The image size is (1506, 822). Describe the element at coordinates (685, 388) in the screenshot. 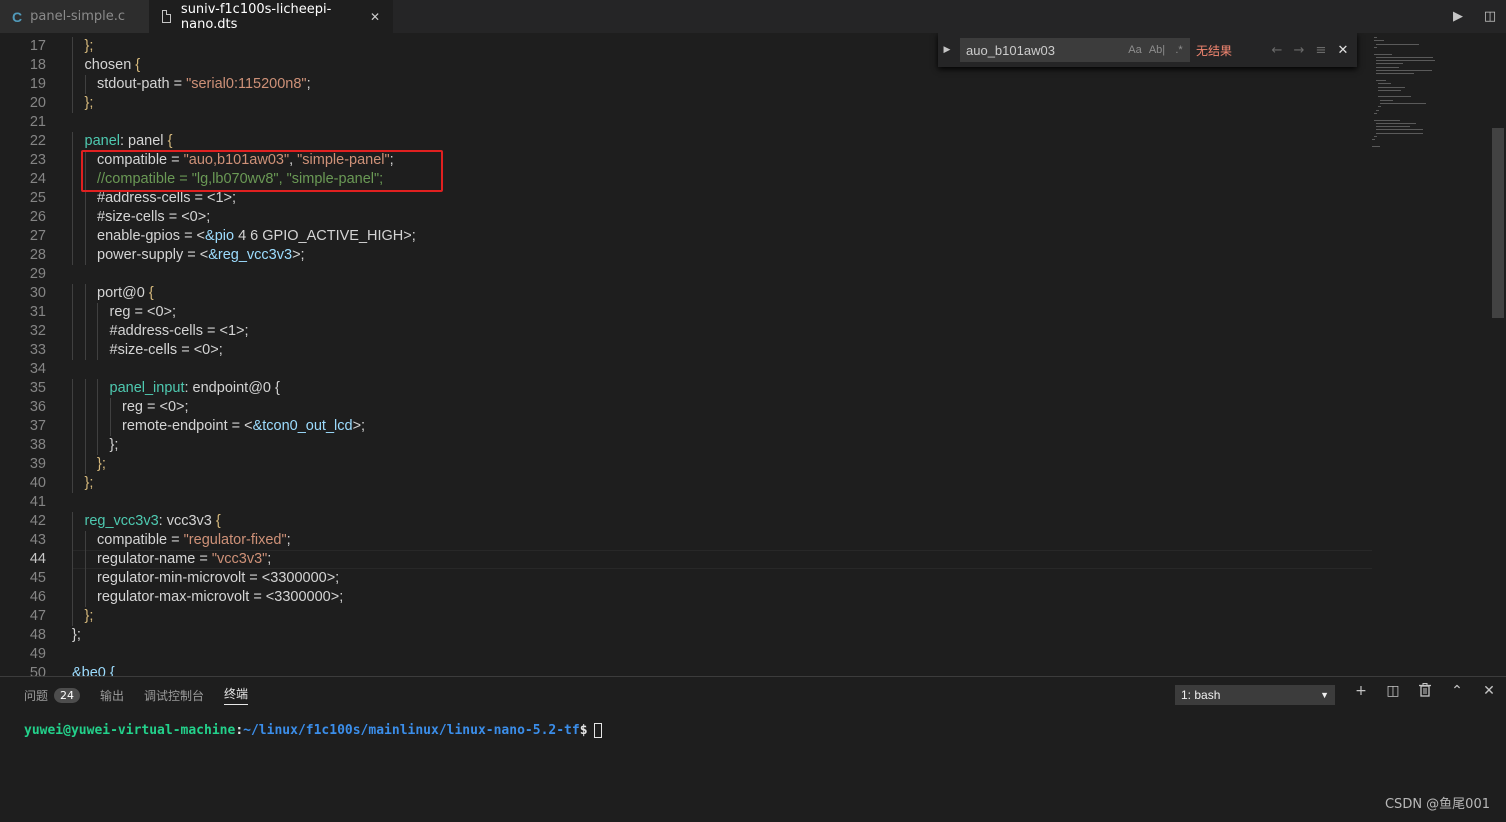

I see `code-line: 35 panel_input: endpoint@0 {` at that location.